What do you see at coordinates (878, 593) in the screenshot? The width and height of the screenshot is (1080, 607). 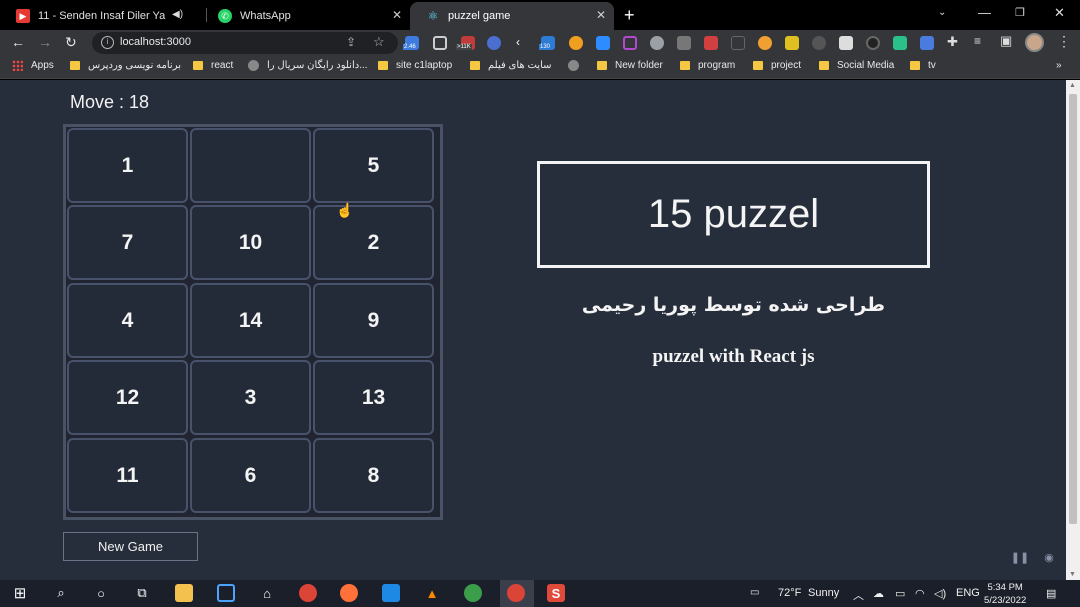 I see `cloud-icon: ☁` at bounding box center [878, 593].